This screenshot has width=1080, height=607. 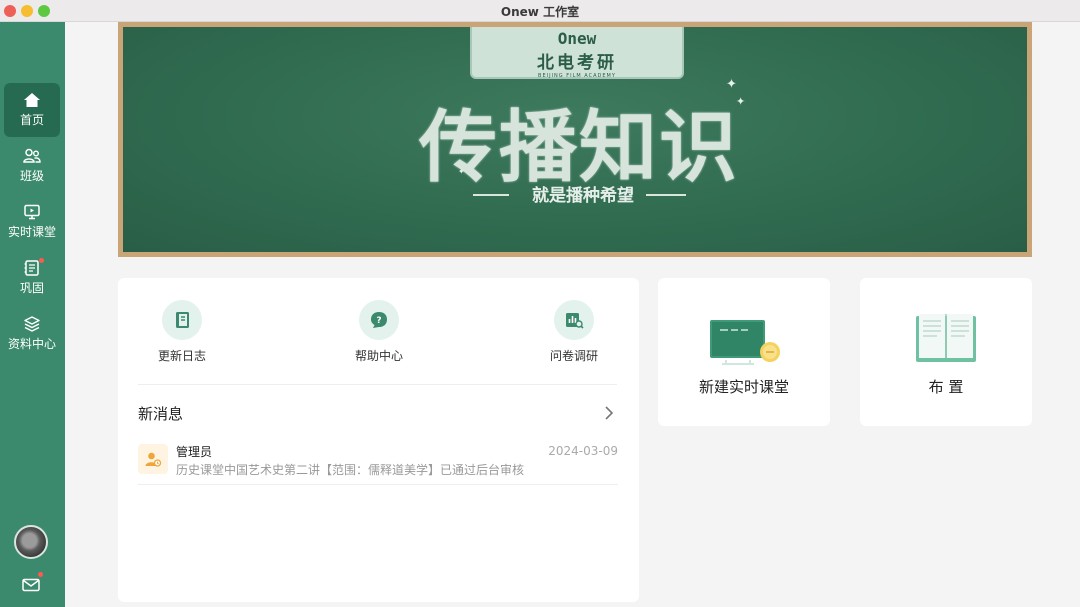 I want to click on window-title: Onew 工作室, so click(x=540, y=12).